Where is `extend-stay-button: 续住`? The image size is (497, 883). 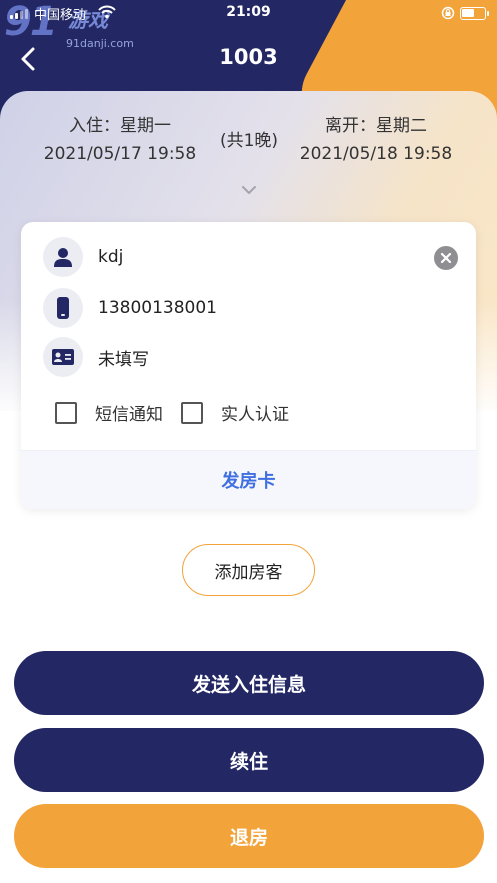
extend-stay-button: 续住 is located at coordinates (249, 760).